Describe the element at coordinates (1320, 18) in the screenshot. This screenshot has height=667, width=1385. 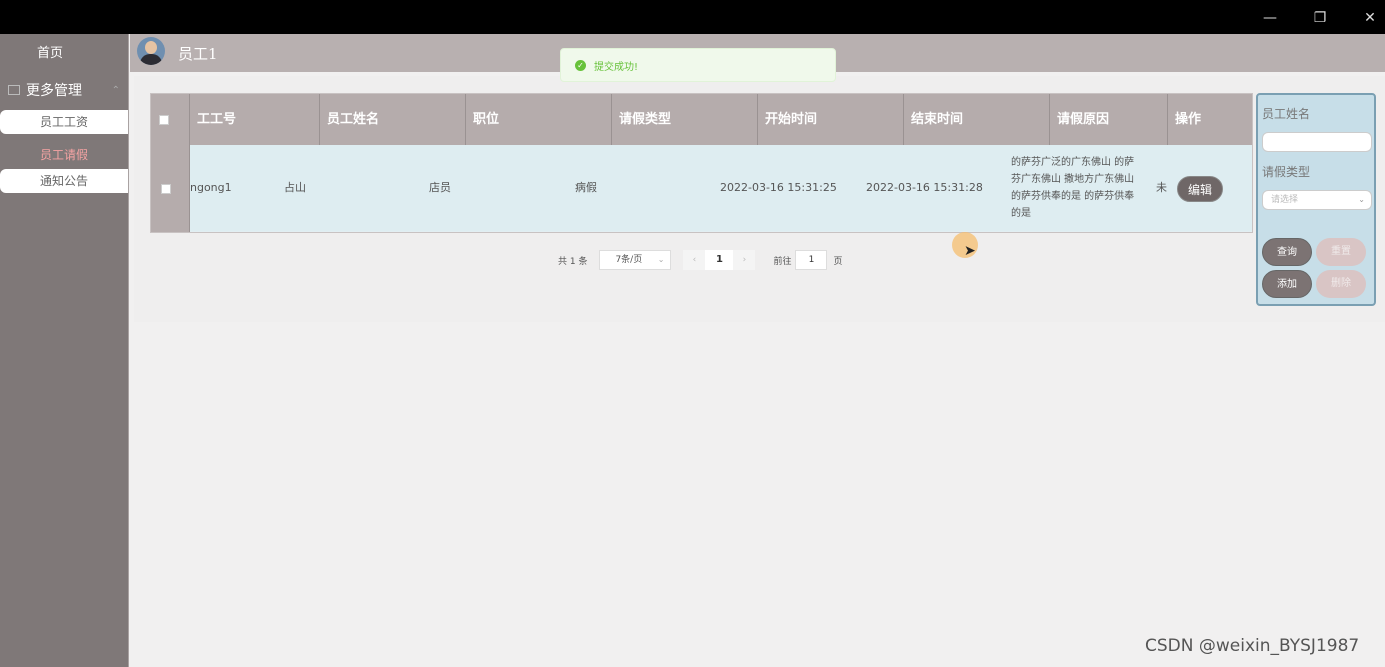
I see `restore-icon: ❐` at that location.